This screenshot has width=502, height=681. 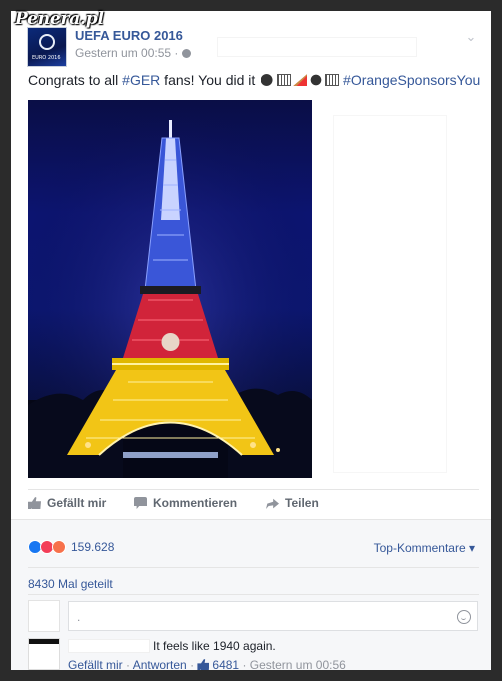 What do you see at coordinates (424, 548) in the screenshot?
I see `top-comments-dropdown: Top-Kommentare ▾` at bounding box center [424, 548].